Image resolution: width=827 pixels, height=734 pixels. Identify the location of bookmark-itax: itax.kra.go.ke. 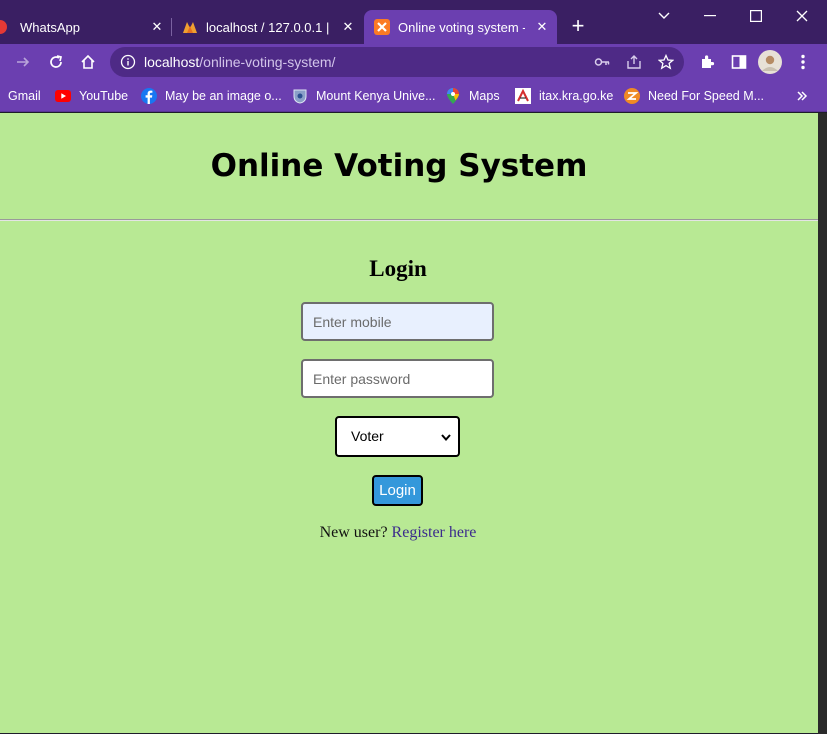
(564, 96).